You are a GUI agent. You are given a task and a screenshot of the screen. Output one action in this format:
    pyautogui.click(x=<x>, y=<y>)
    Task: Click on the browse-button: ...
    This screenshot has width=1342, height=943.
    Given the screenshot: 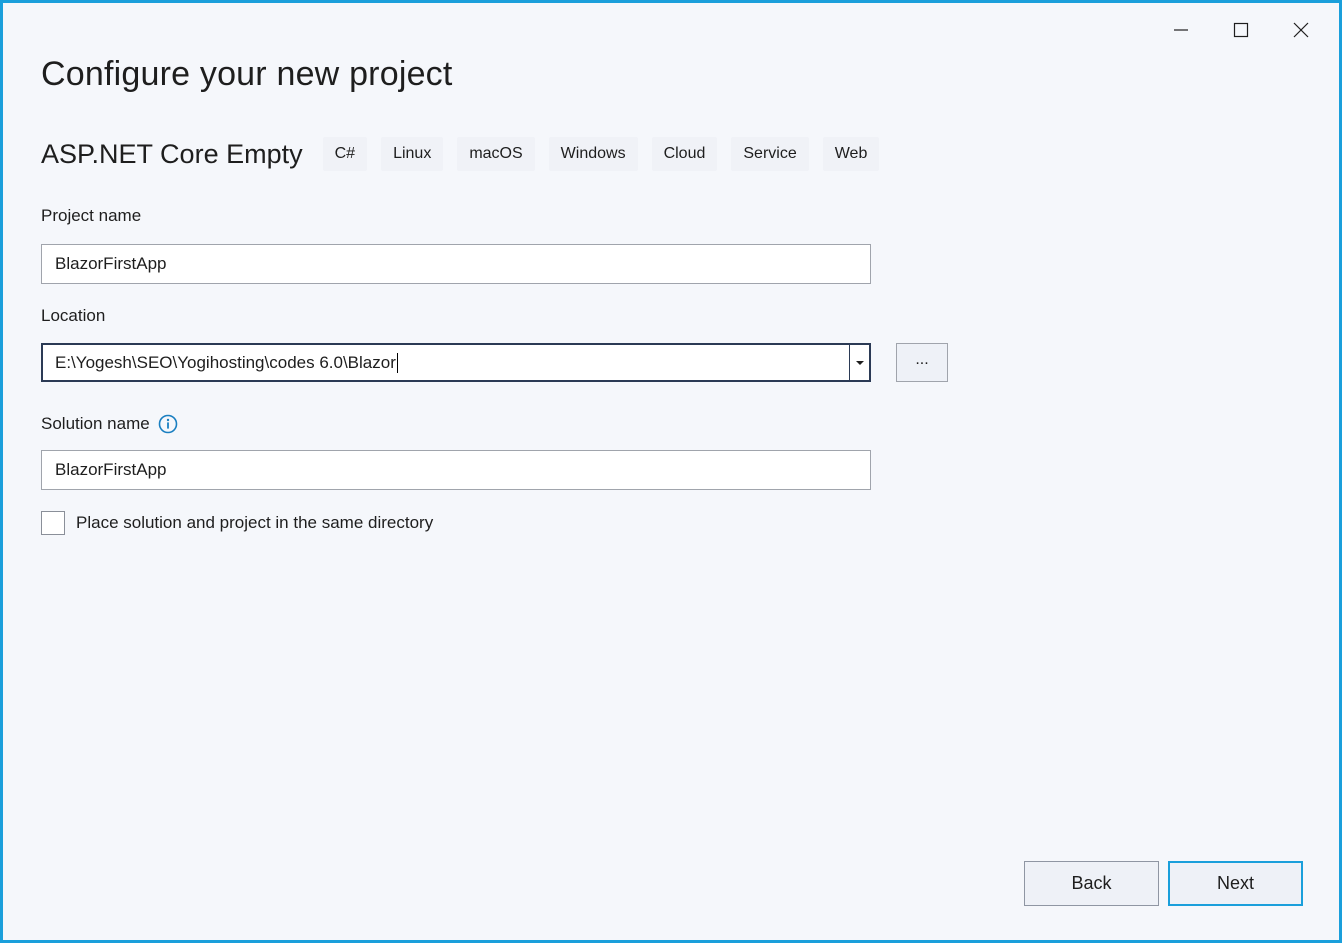 What is the action you would take?
    pyautogui.click(x=922, y=362)
    